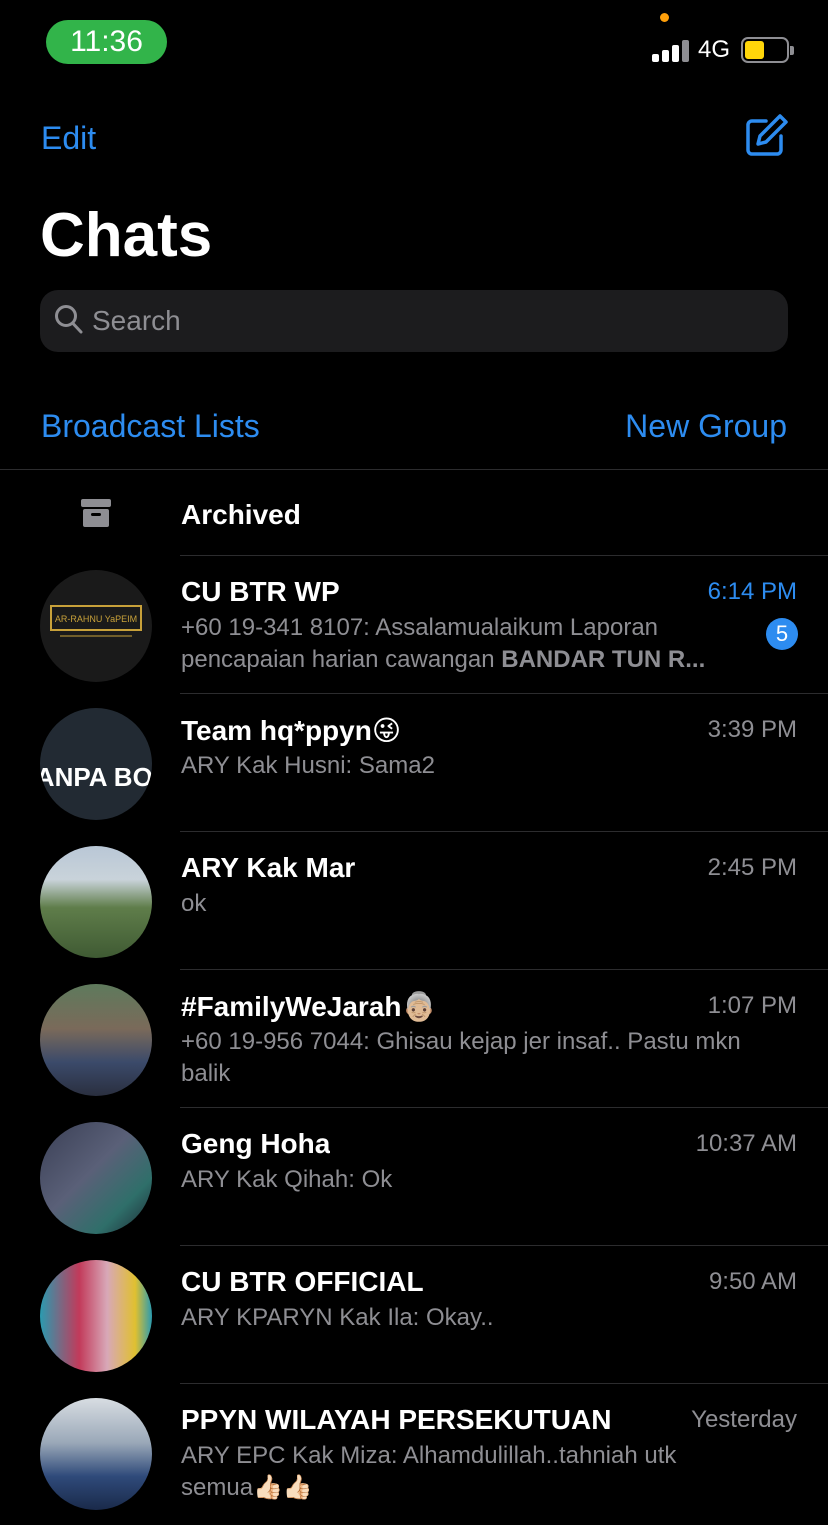  What do you see at coordinates (766, 136) in the screenshot?
I see `compose-icon` at bounding box center [766, 136].